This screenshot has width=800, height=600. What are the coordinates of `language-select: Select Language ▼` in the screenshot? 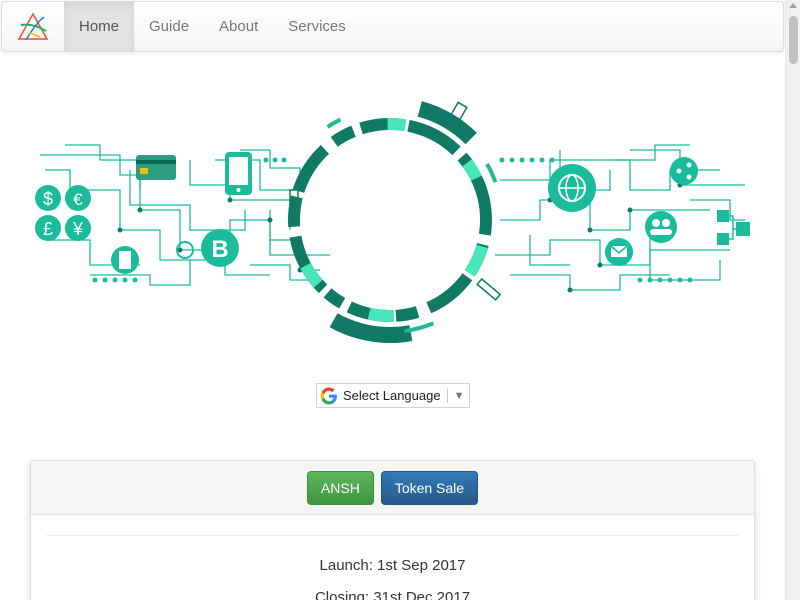 It's located at (393, 395).